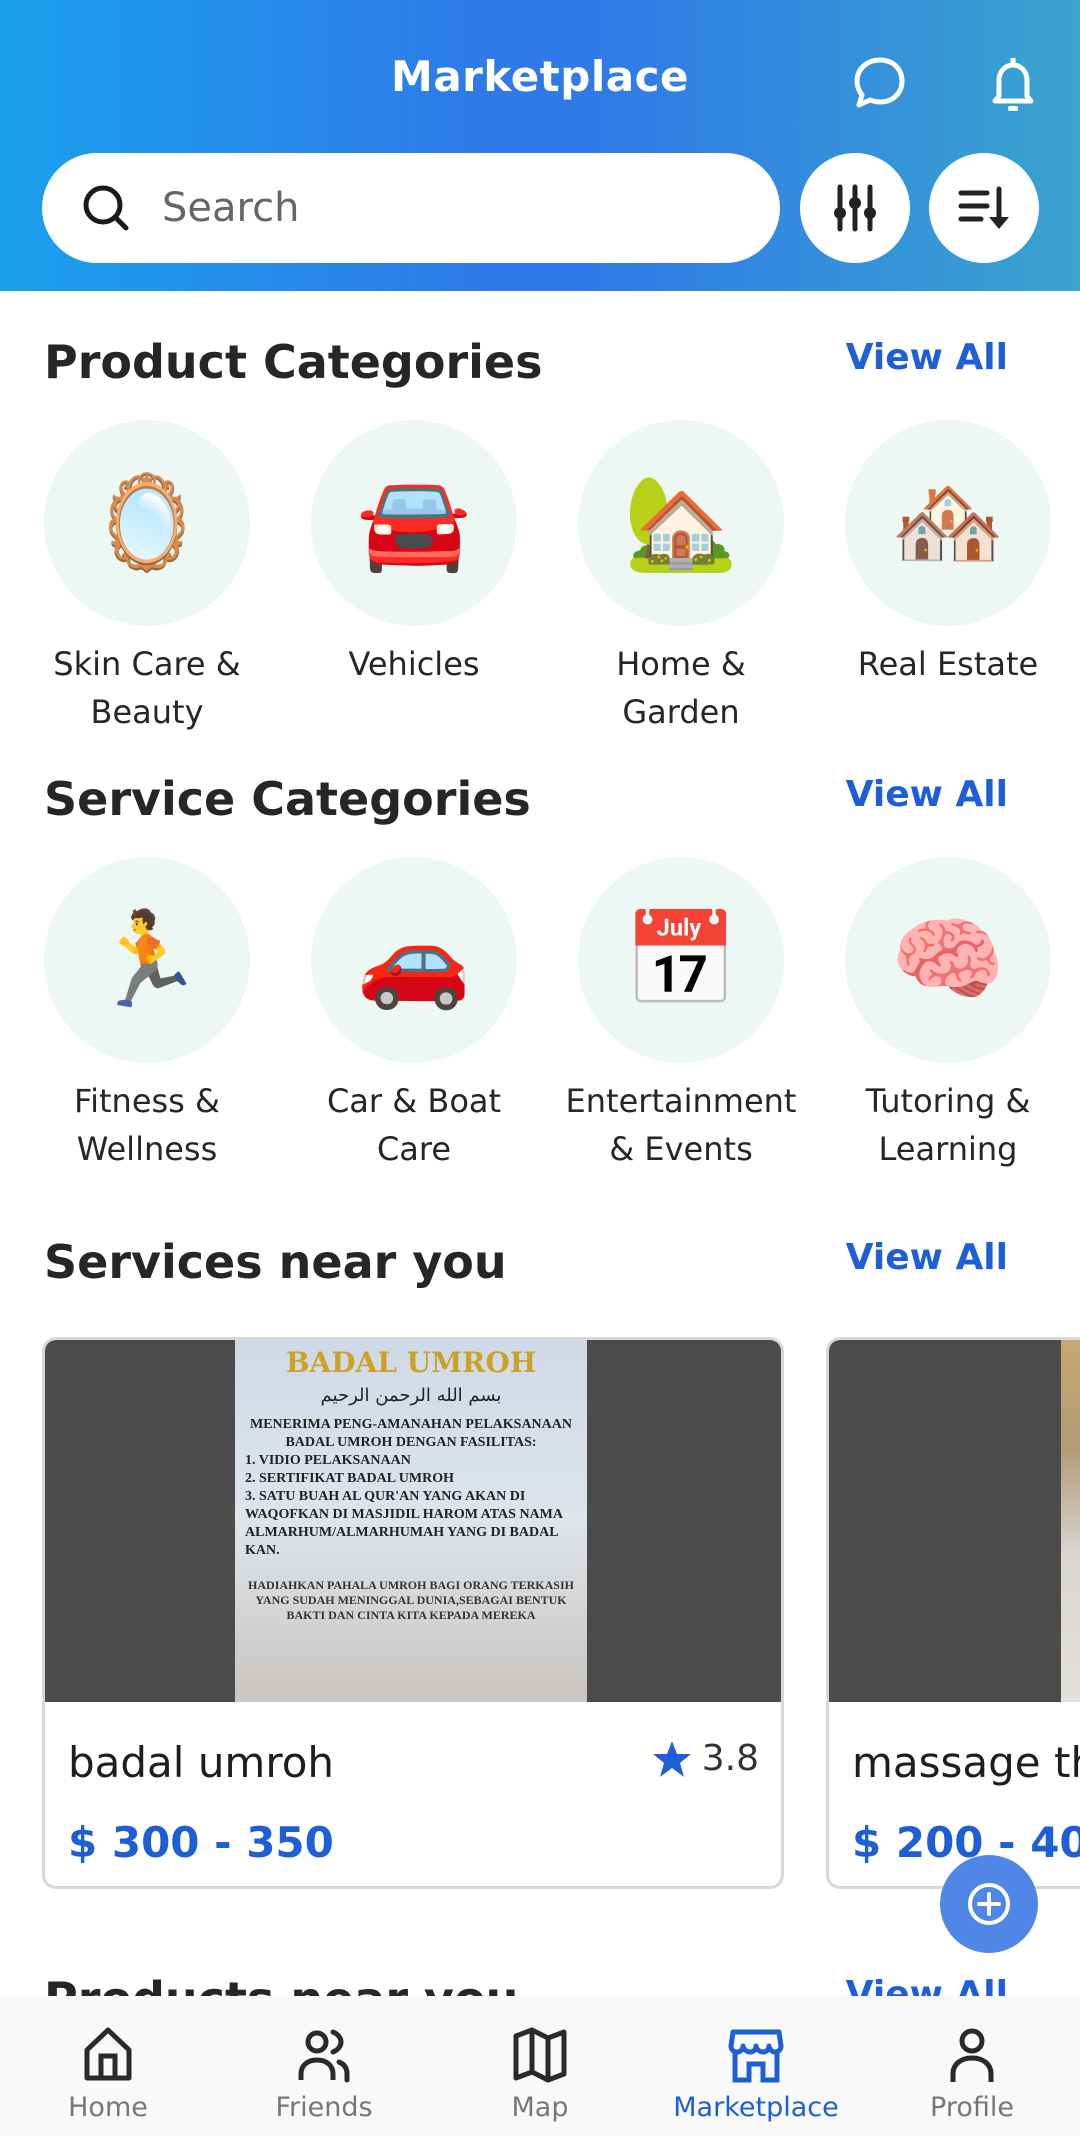 This screenshot has height=2136, width=1080. Describe the element at coordinates (540, 145) in the screenshot. I see `app-header: Marketplace` at that location.